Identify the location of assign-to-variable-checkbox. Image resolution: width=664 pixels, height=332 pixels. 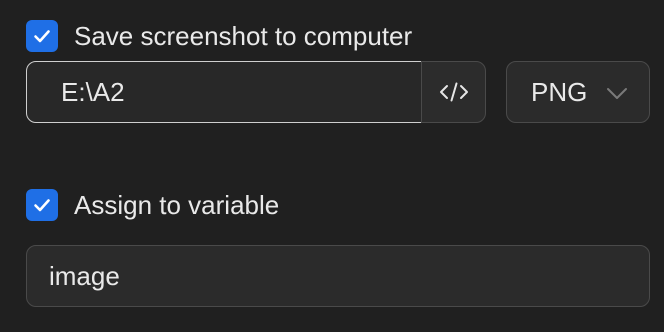
(42, 205).